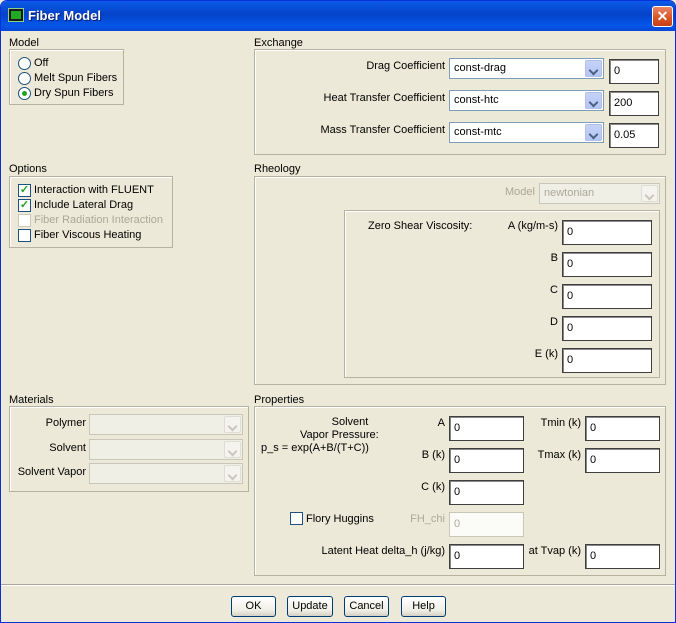  I want to click on rheology-a-label: A (kg/m-s), so click(532, 226).